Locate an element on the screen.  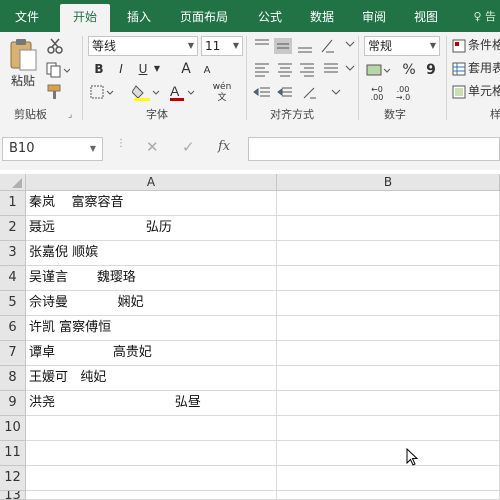
cell-b7 is located at coordinates (388, 353).